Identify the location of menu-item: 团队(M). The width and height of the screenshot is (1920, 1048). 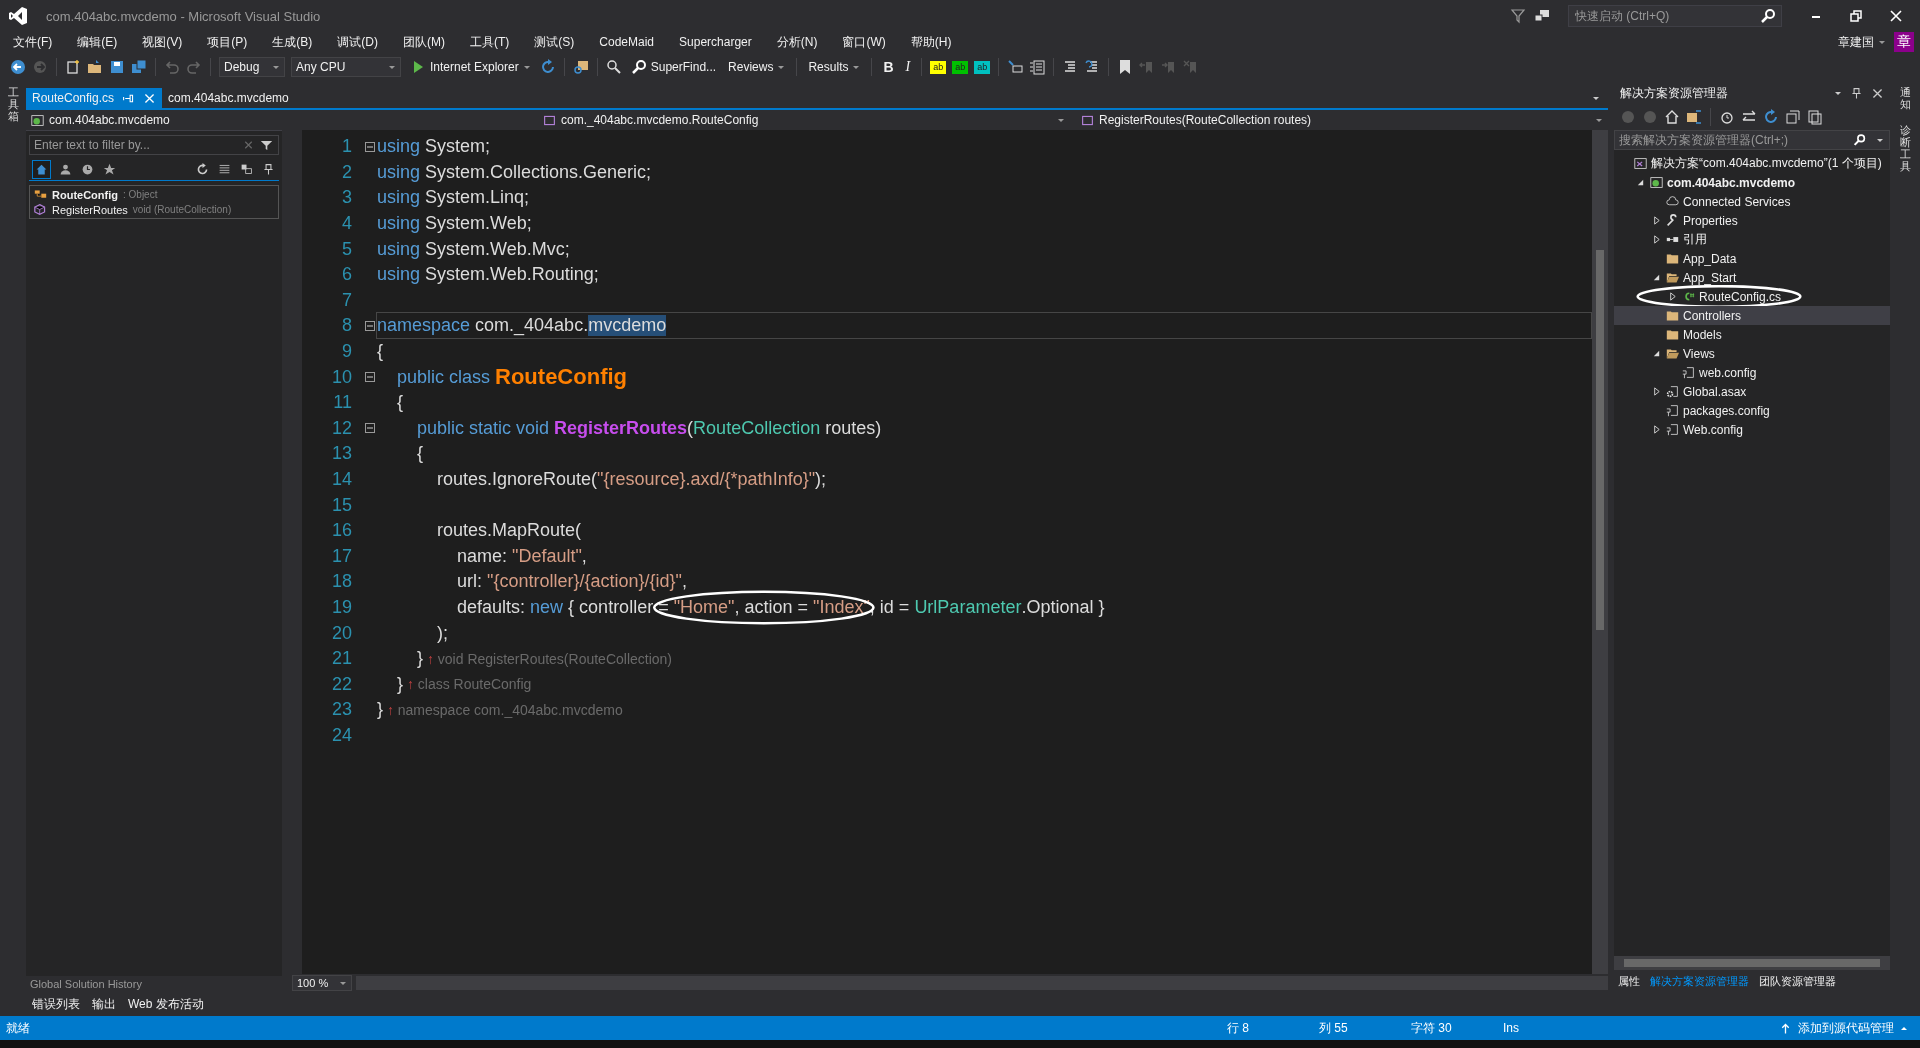
(424, 42).